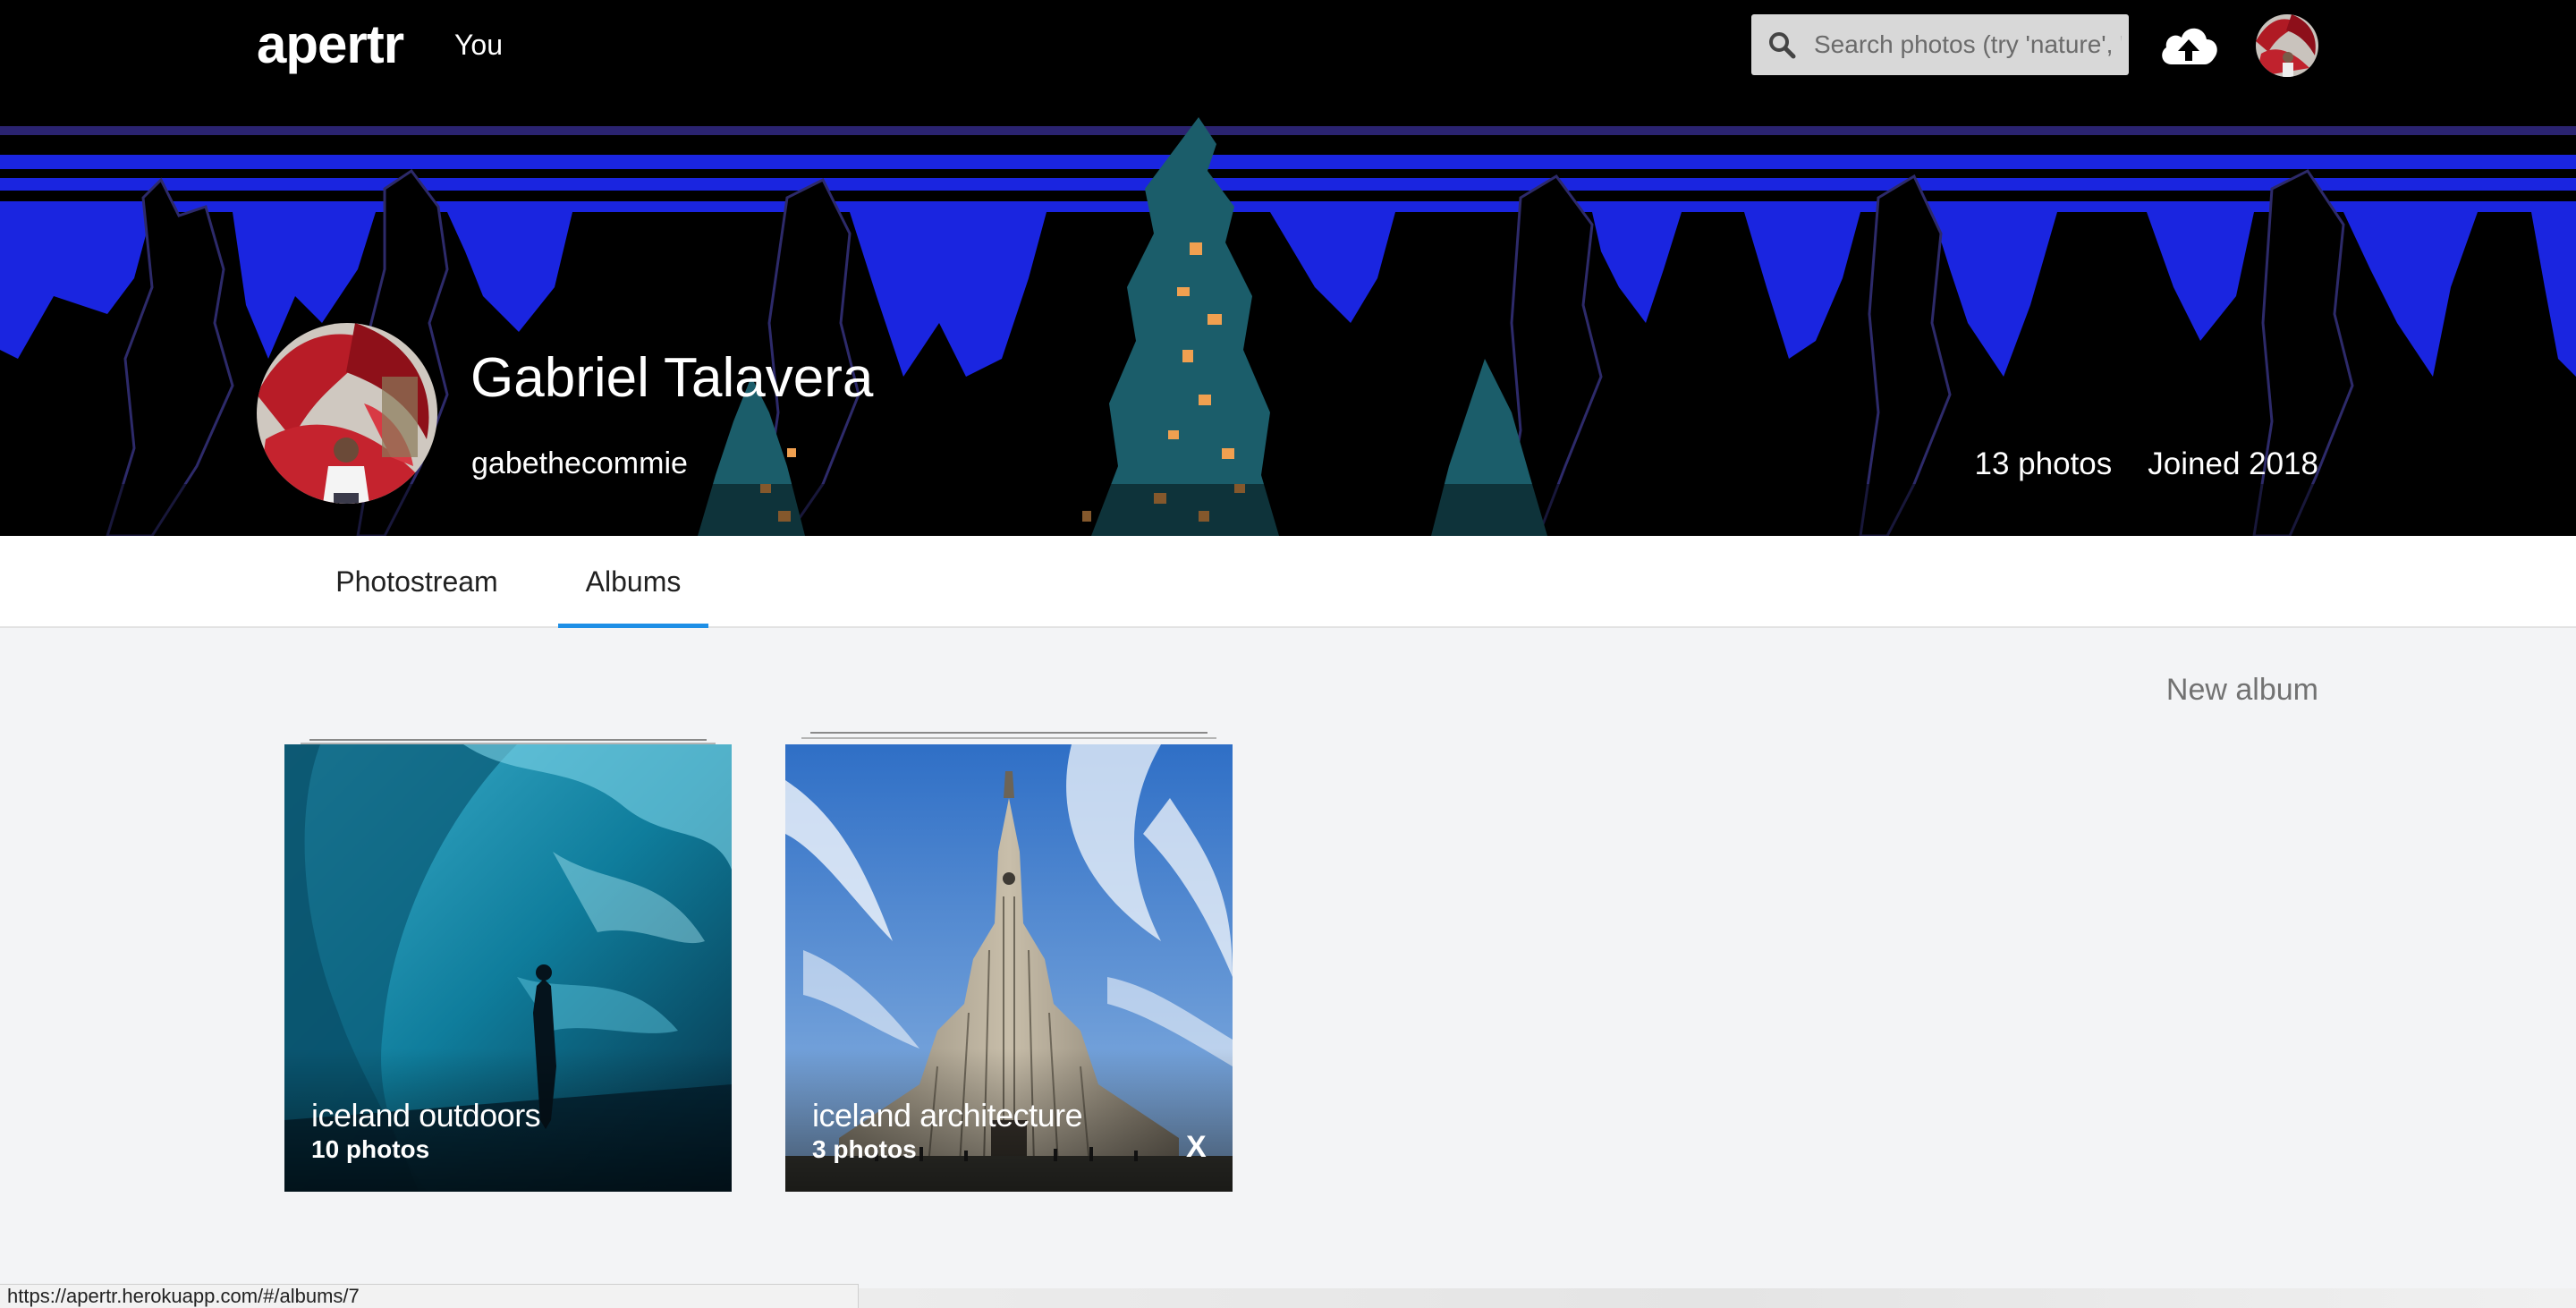 This screenshot has width=2576, height=1308. What do you see at coordinates (579, 463) in the screenshot?
I see `profile-username: gabethecommie` at bounding box center [579, 463].